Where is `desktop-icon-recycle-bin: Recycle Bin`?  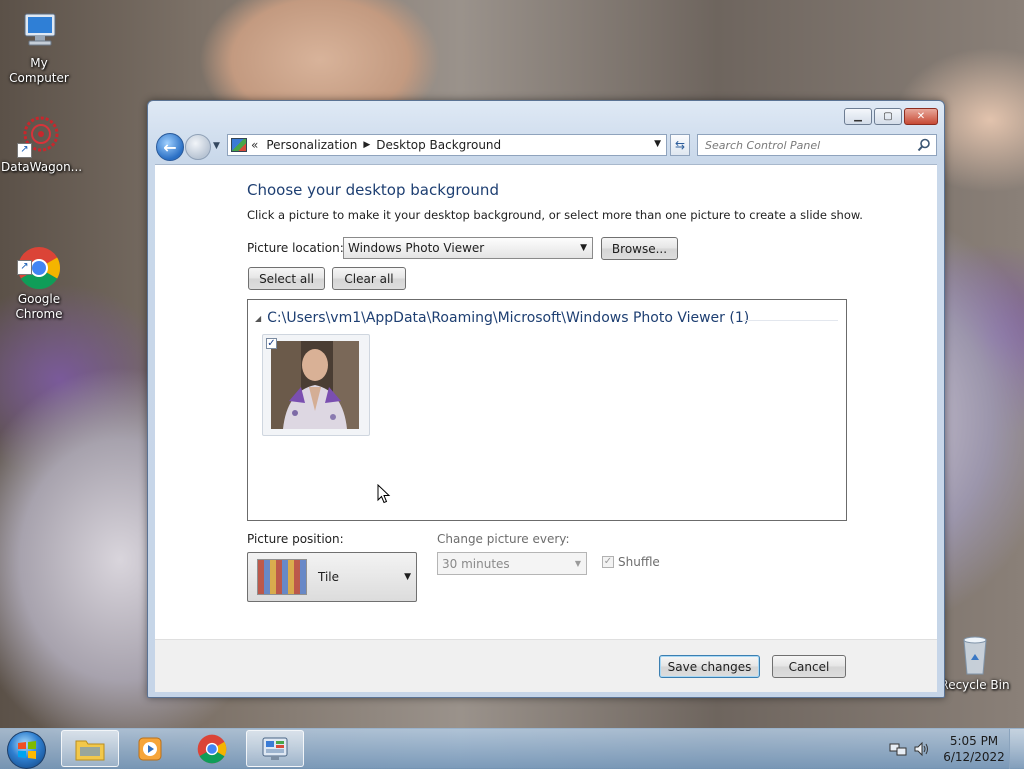 desktop-icon-recycle-bin: Recycle Bin is located at coordinates (975, 662).